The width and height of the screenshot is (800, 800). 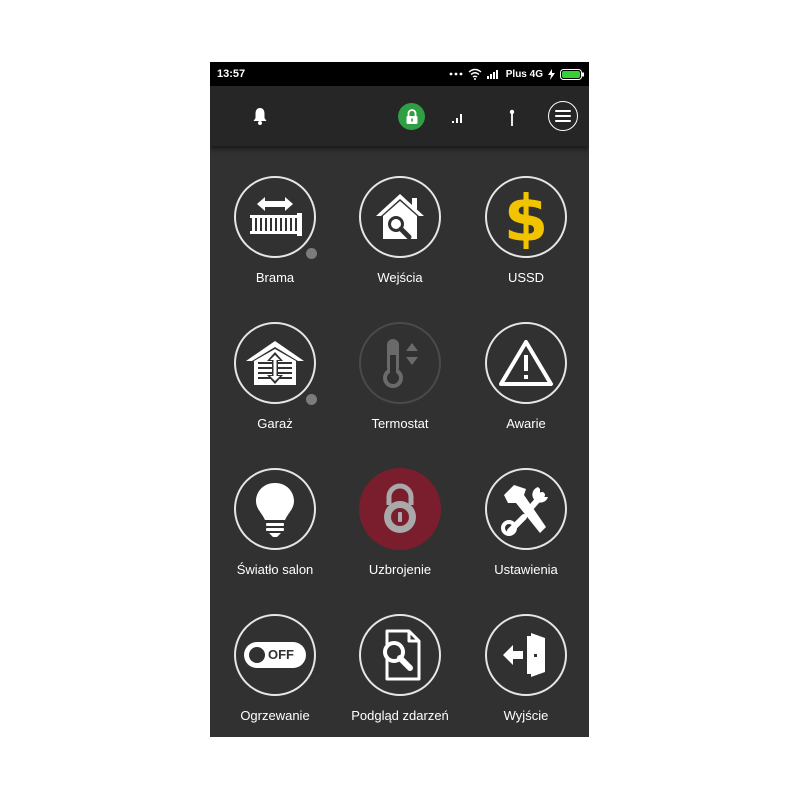 I want to click on toggle-knob, so click(x=257, y=655).